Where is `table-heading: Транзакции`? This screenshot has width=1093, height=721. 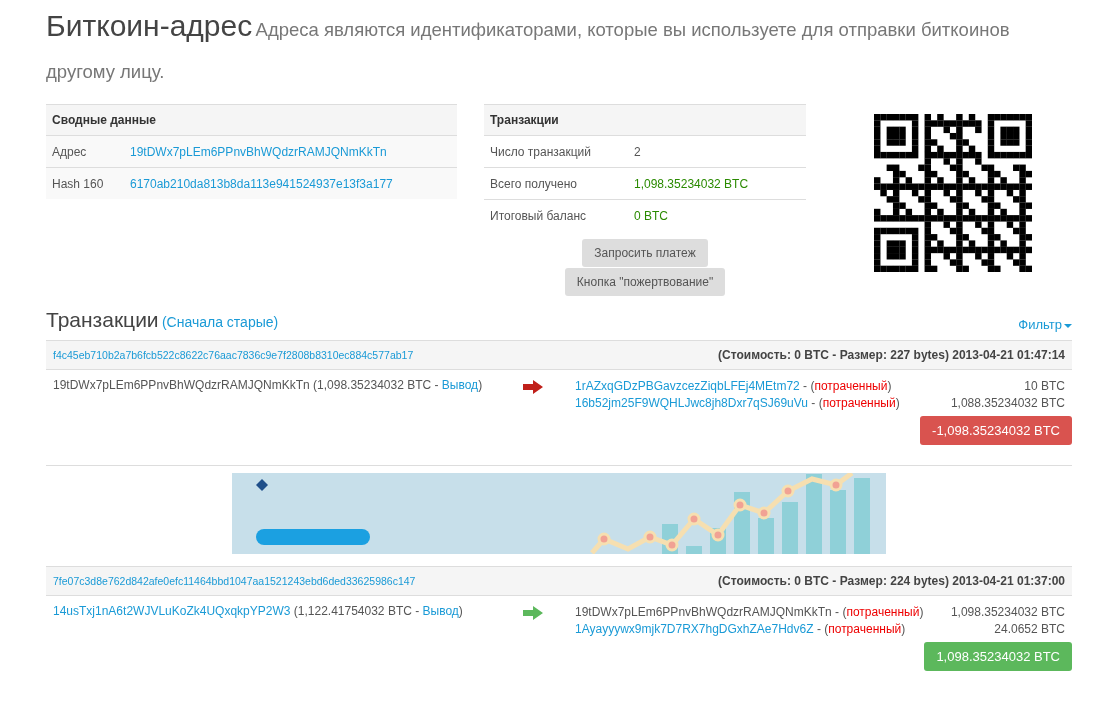
table-heading: Транзакции is located at coordinates (645, 120).